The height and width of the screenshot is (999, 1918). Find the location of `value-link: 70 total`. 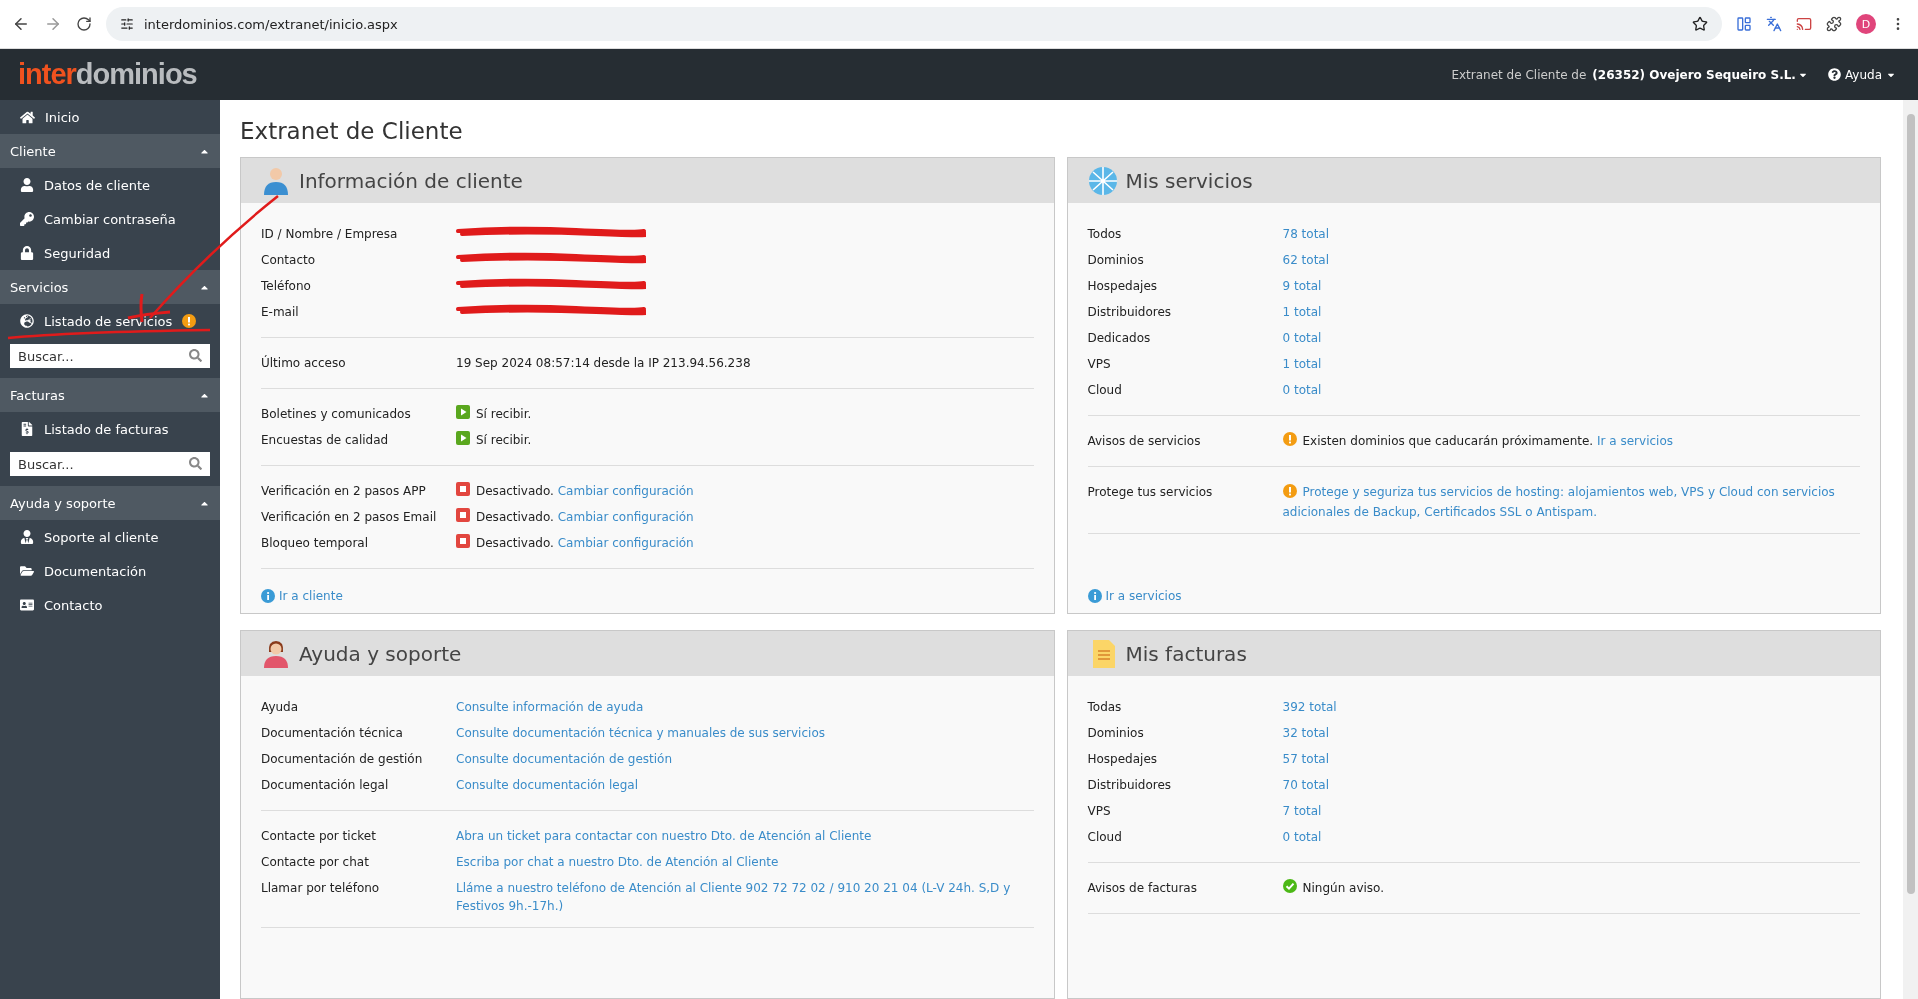

value-link: 70 total is located at coordinates (1306, 785).